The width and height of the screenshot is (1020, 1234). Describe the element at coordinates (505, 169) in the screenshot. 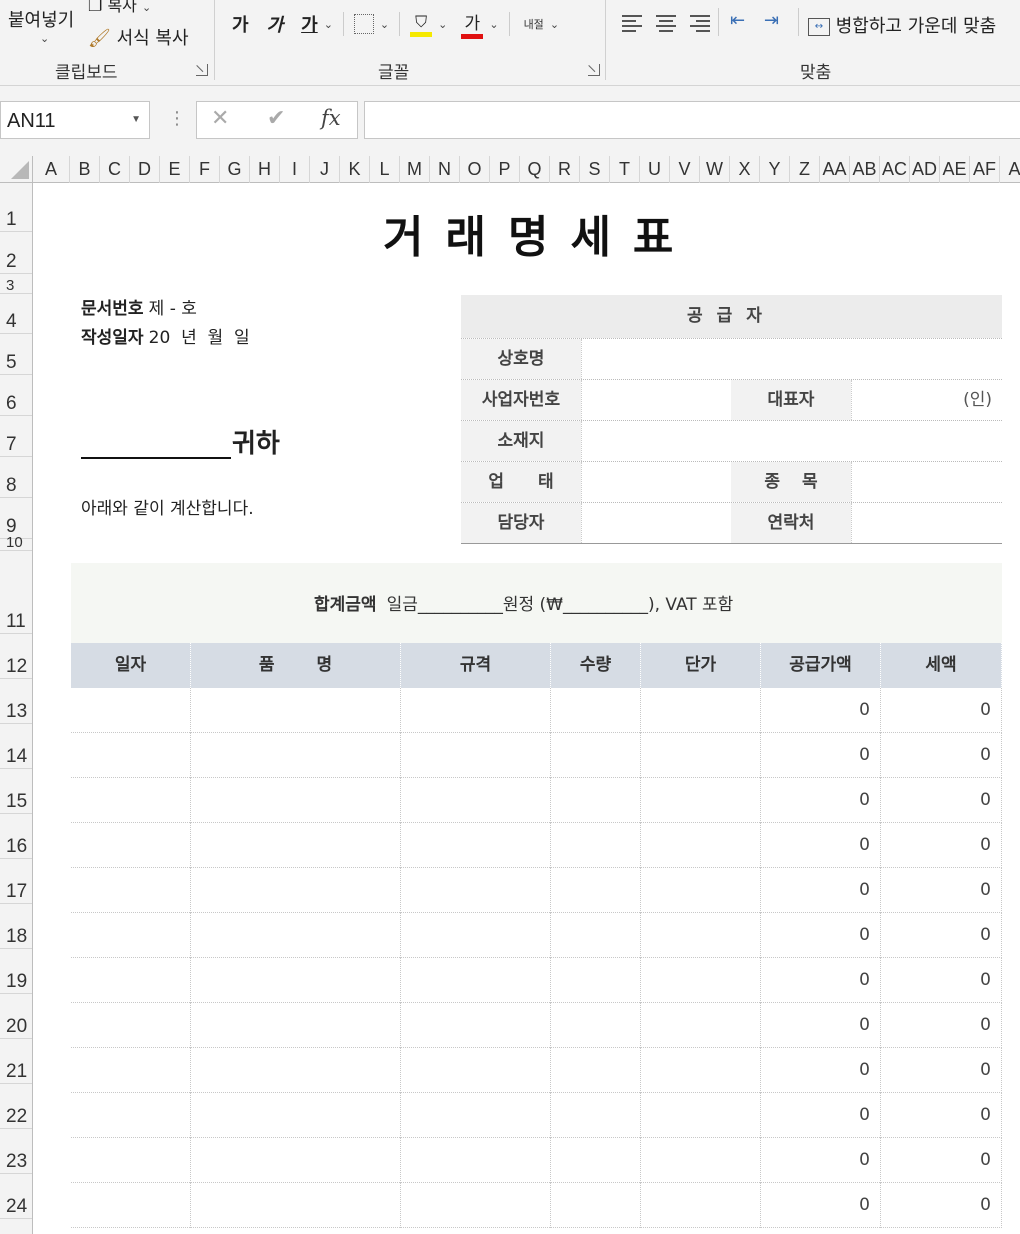

I see `column-header: P` at that location.